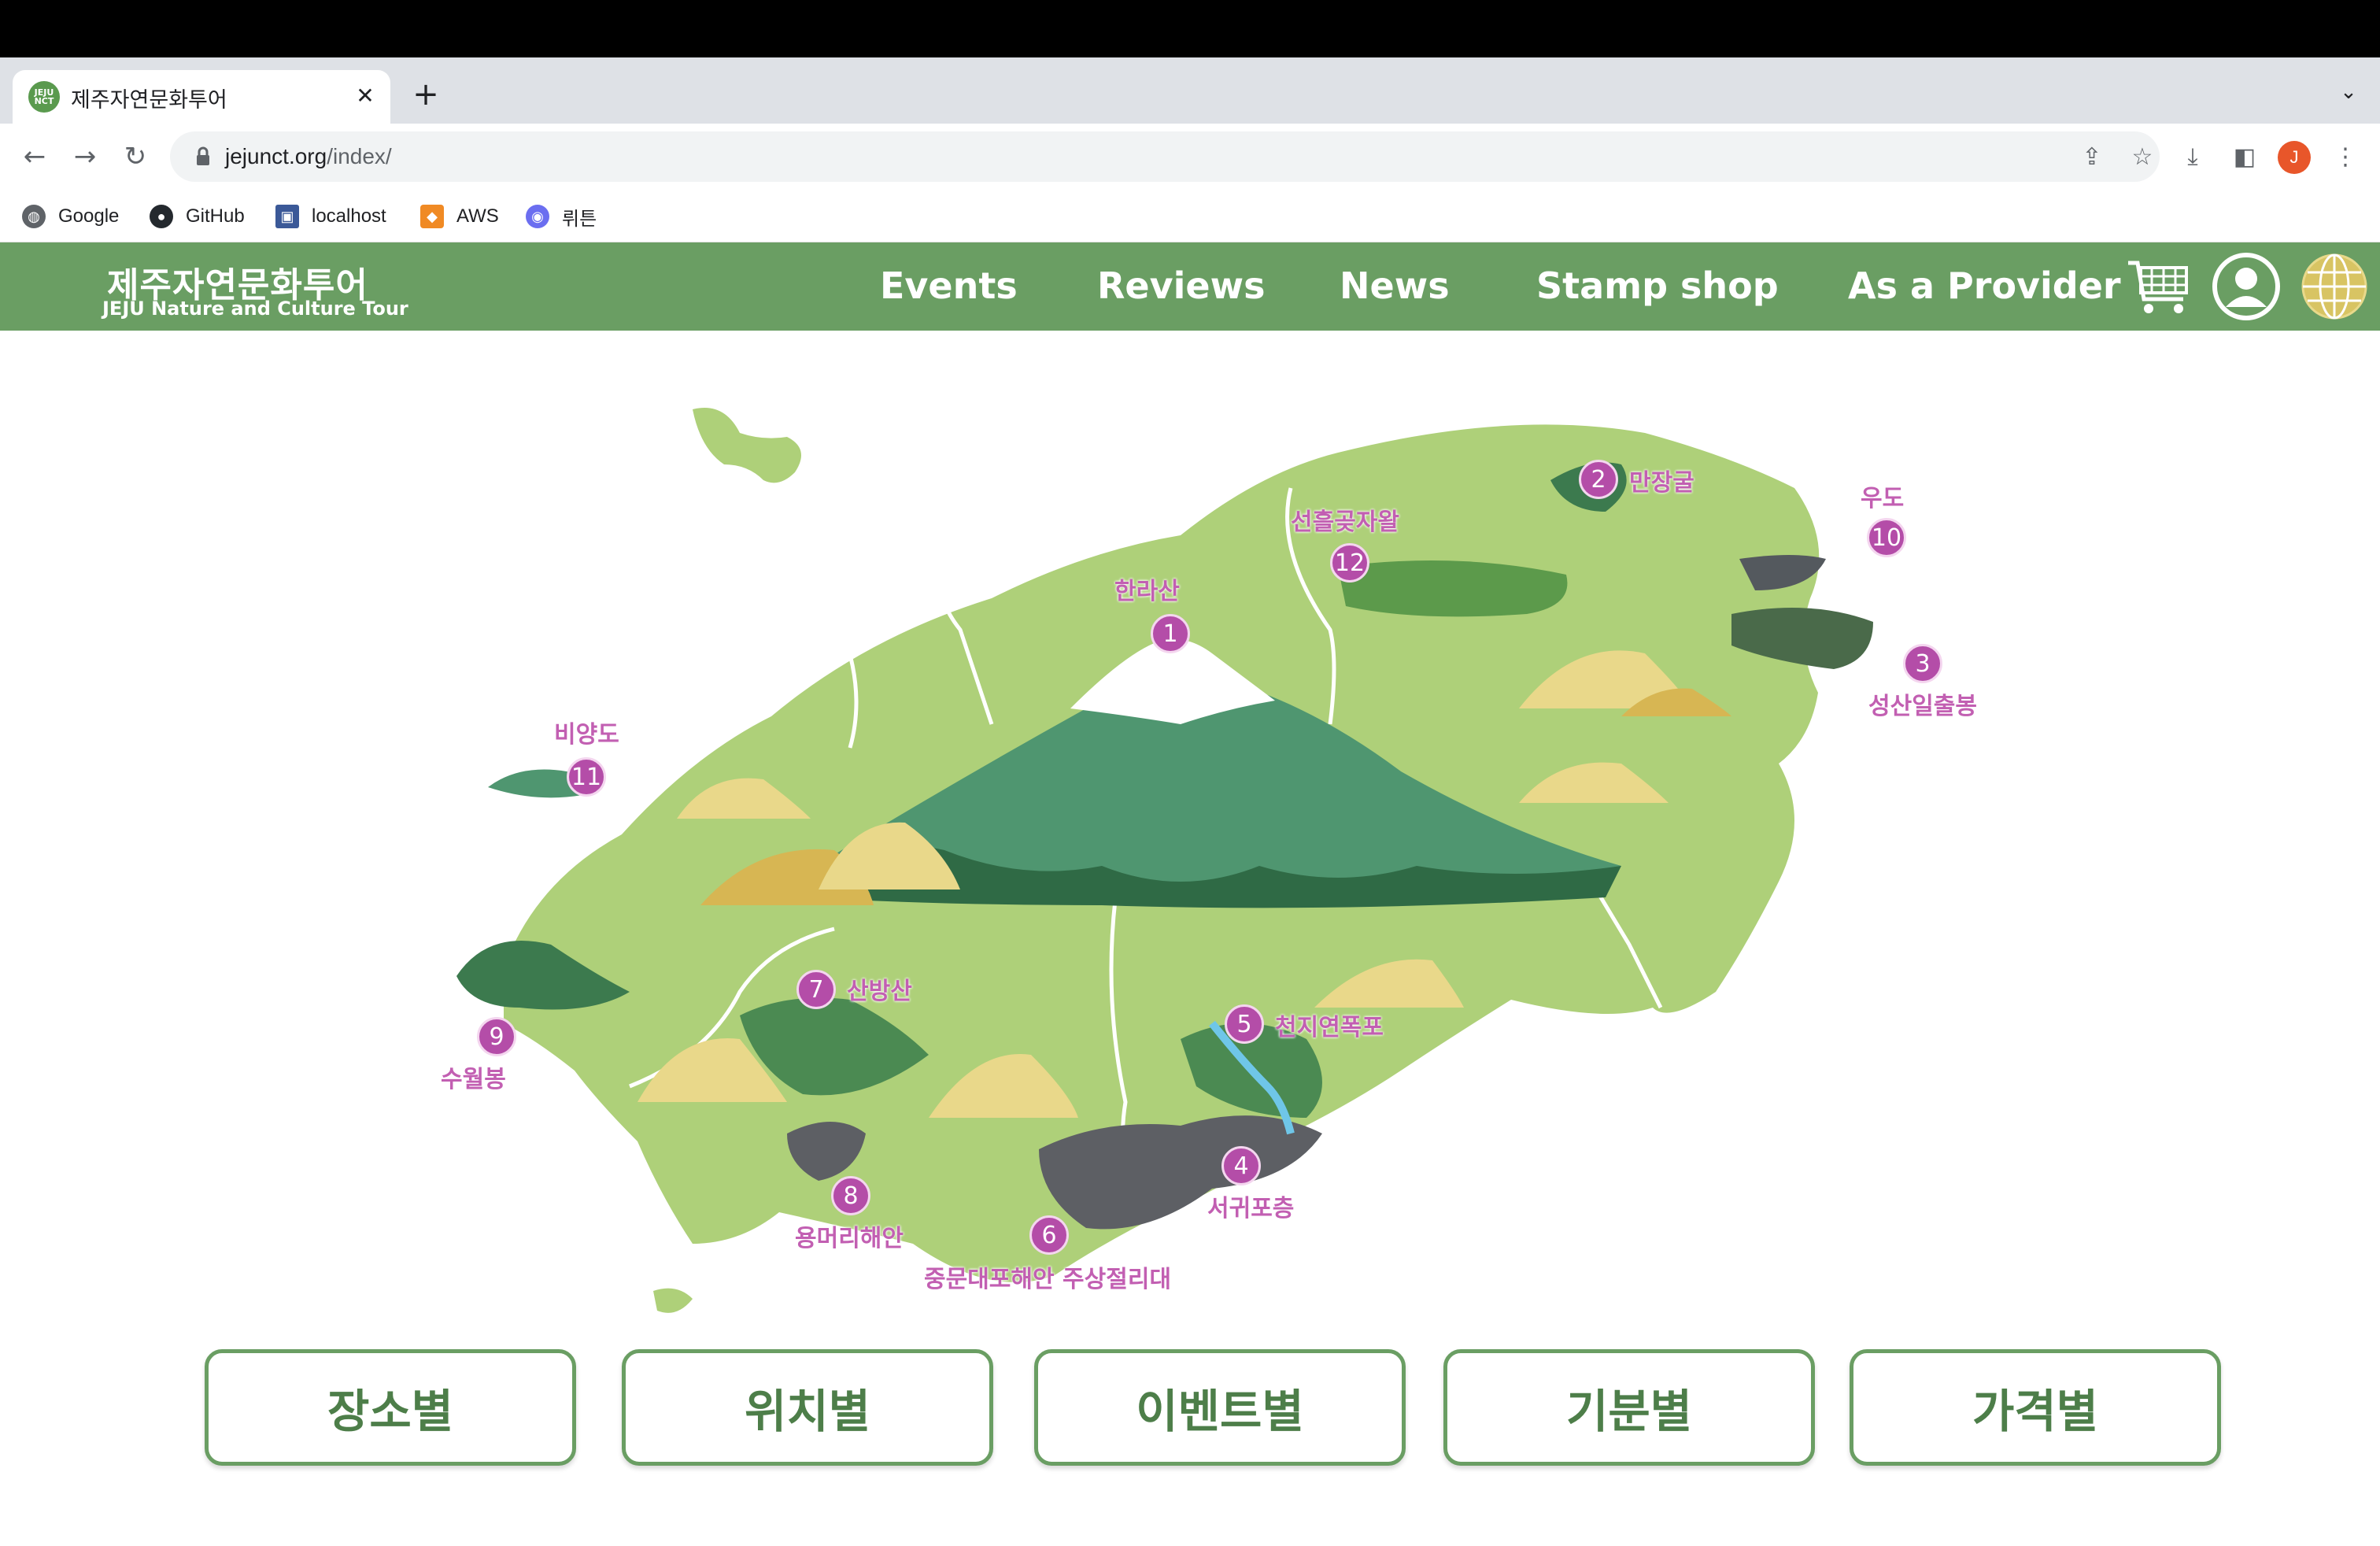 The image size is (2380, 1546). Describe the element at coordinates (2192, 156) in the screenshot. I see `download-icon: ⤓` at that location.